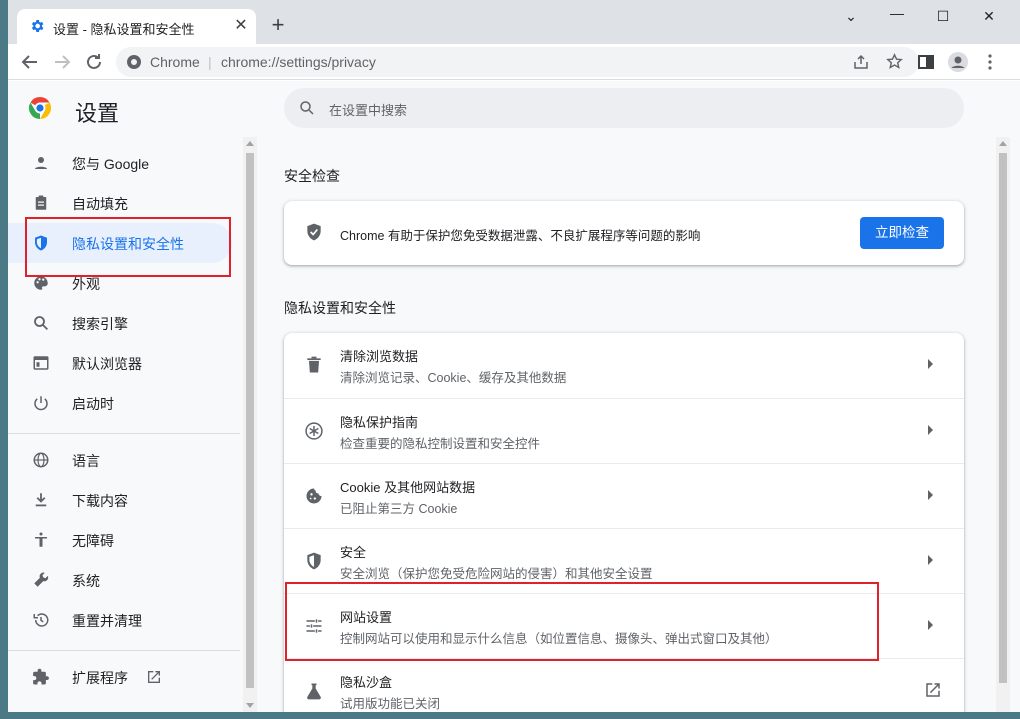 This screenshot has height=719, width=1020. Describe the element at coordinates (314, 431) in the screenshot. I see `privacy-guide-icon` at that location.